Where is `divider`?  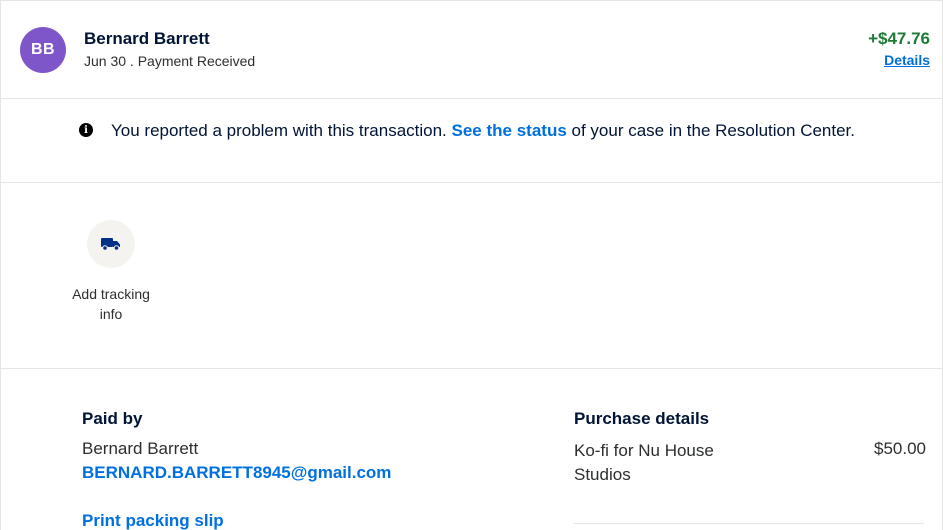
divider is located at coordinates (749, 523).